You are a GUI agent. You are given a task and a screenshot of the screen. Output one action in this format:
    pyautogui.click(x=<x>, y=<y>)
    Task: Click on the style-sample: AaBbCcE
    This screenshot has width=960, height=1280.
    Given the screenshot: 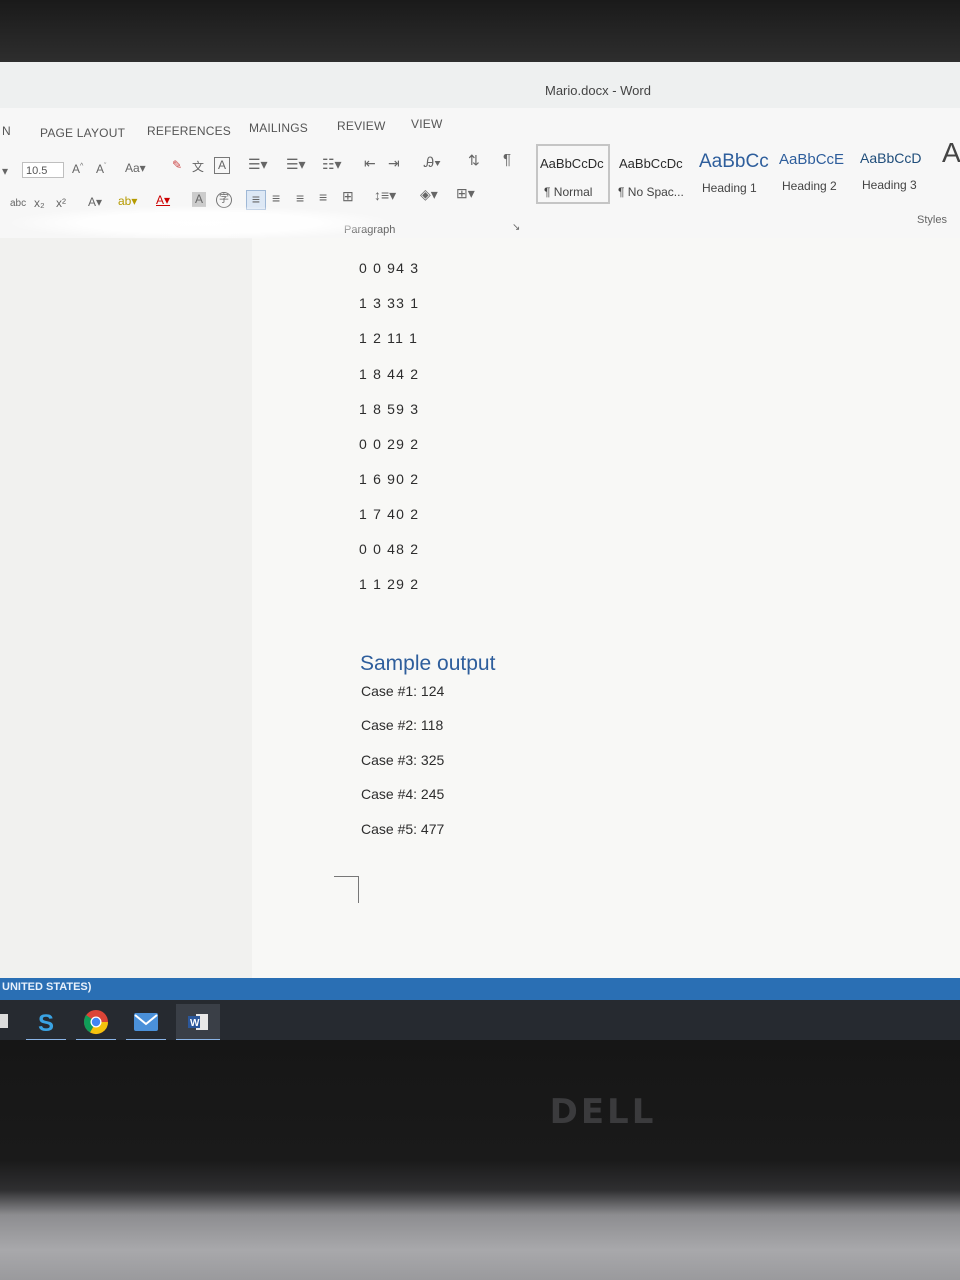 What is the action you would take?
    pyautogui.click(x=812, y=159)
    